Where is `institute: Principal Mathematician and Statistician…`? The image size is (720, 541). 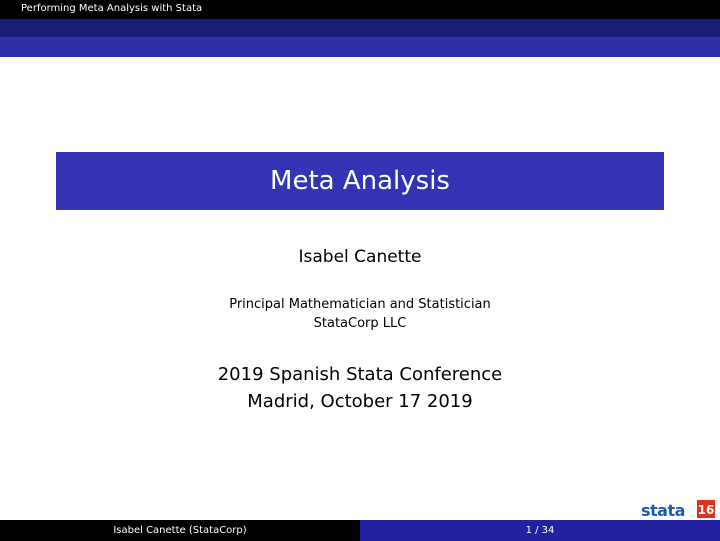
institute: Principal Mathematician and Statistician… is located at coordinates (360, 314).